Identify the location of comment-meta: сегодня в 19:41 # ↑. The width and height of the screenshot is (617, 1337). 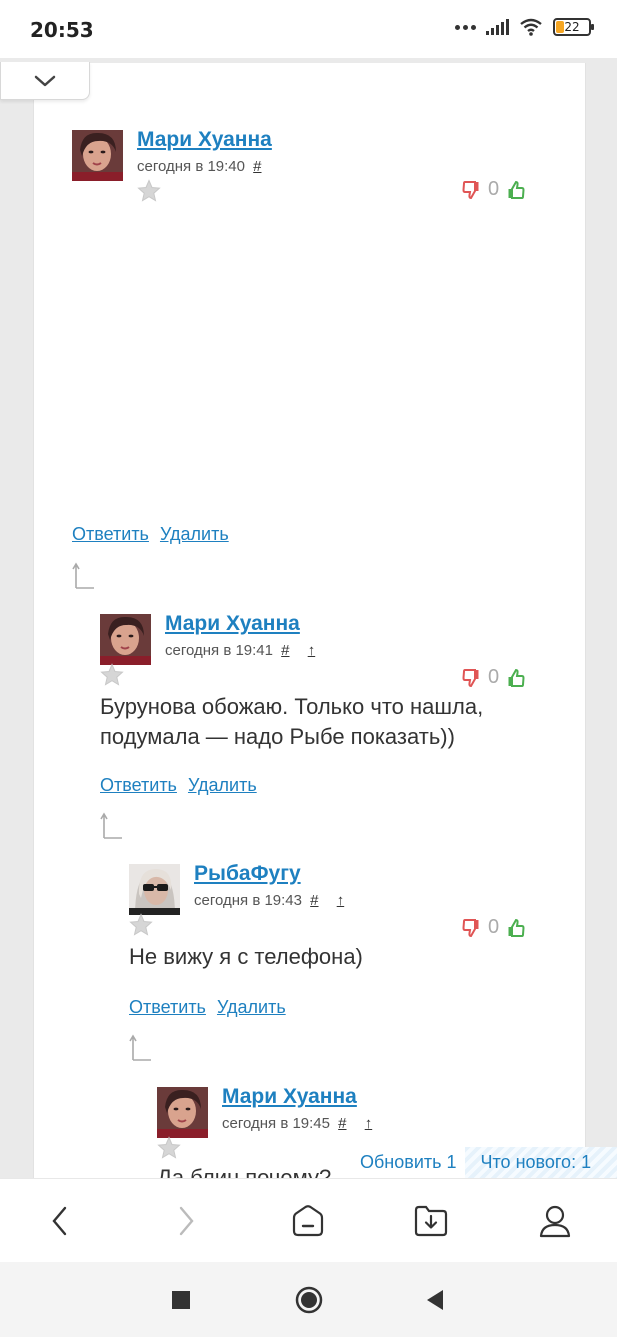
(240, 650).